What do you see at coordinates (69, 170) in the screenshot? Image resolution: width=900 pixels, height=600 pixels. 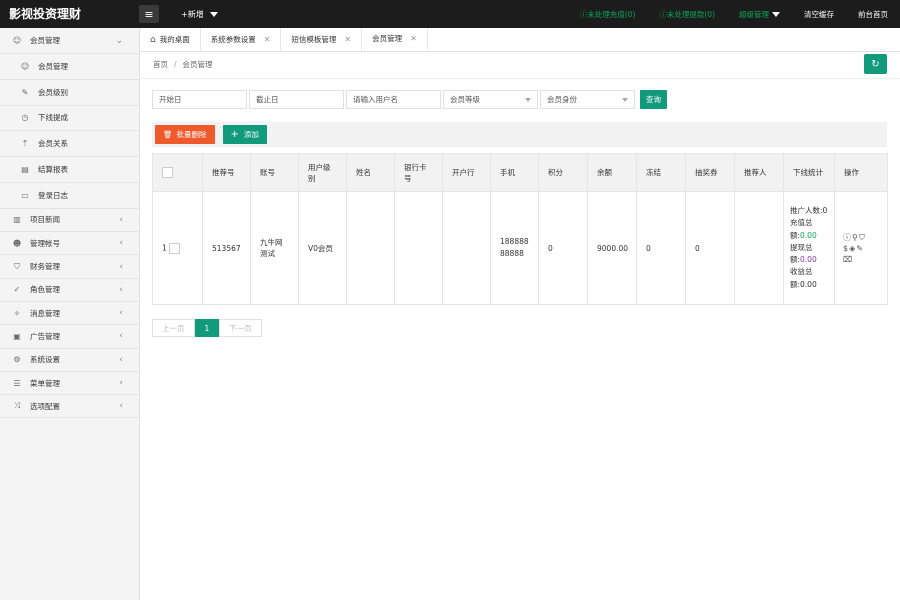 I see `sidebar-subitem-settlement-report: ▤ 结算报表` at bounding box center [69, 170].